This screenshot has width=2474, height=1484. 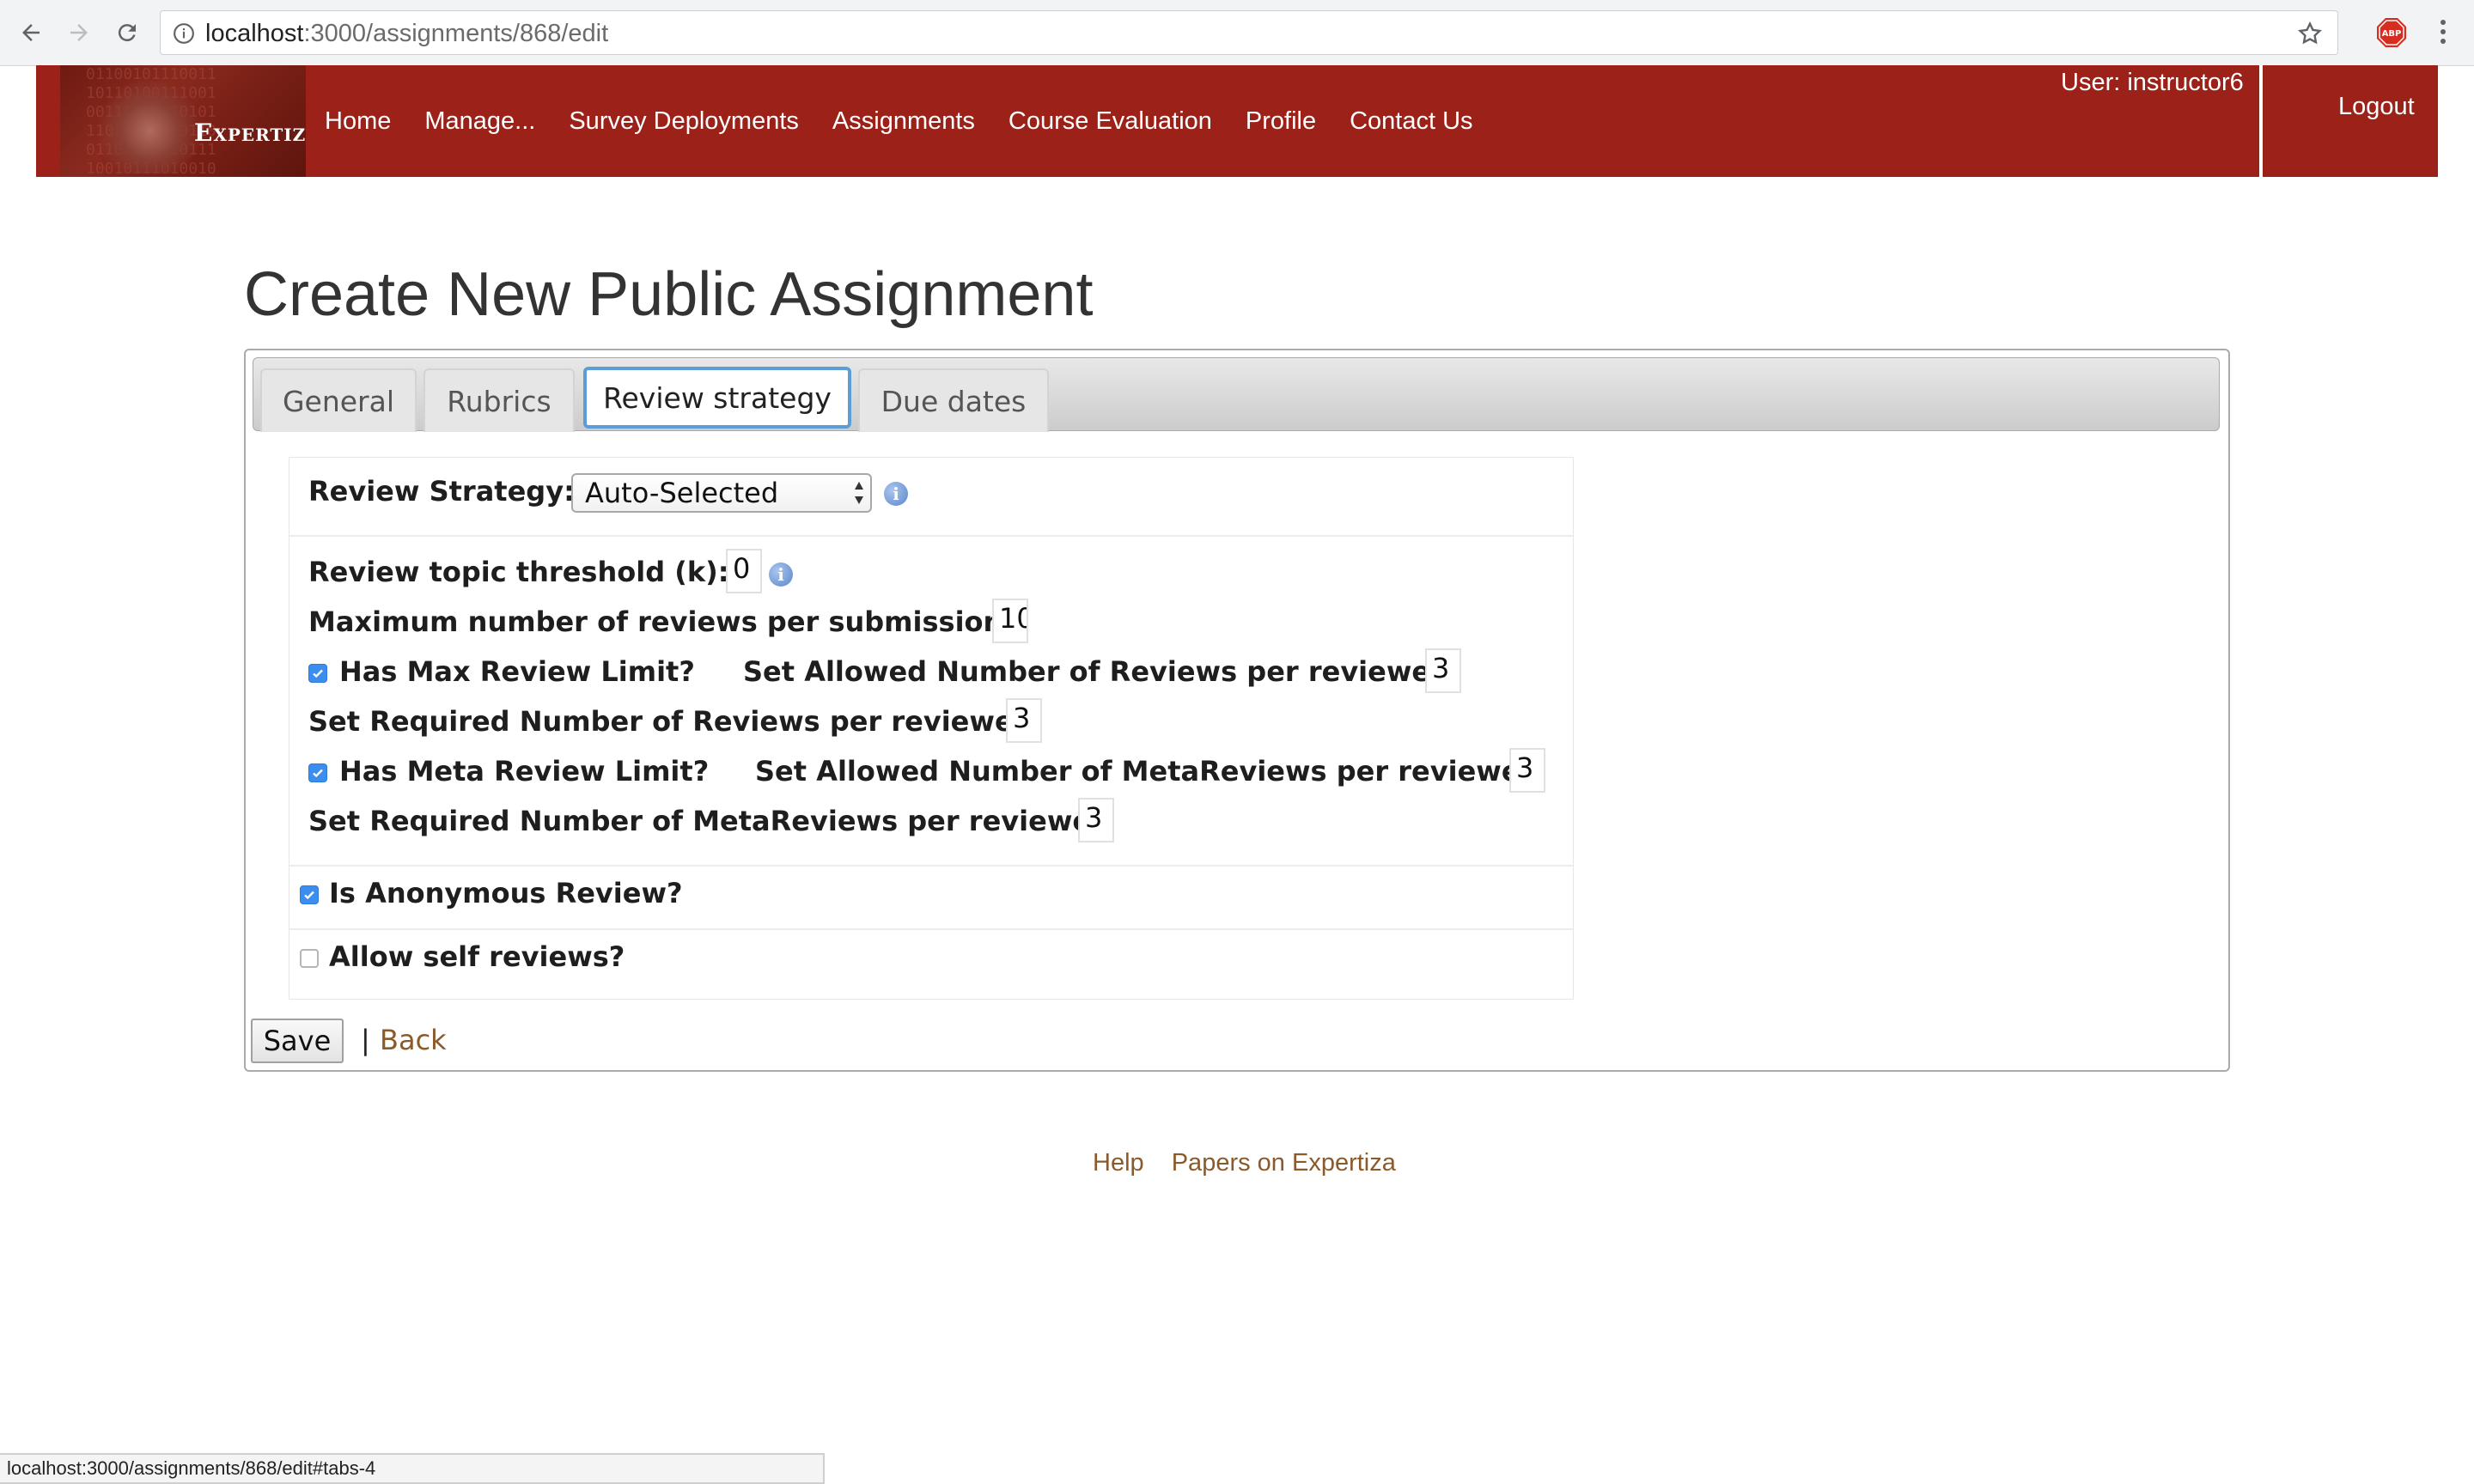 I want to click on wolf-logo-icon, so click(x=149, y=126).